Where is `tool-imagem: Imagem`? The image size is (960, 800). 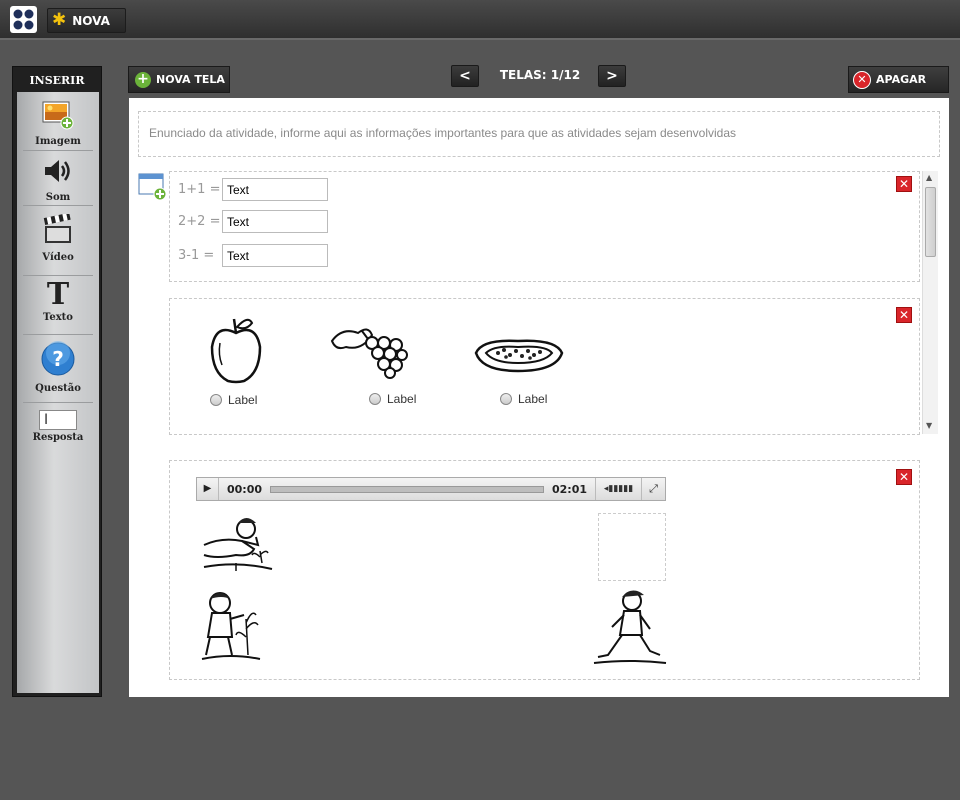 tool-imagem: Imagem is located at coordinates (58, 123).